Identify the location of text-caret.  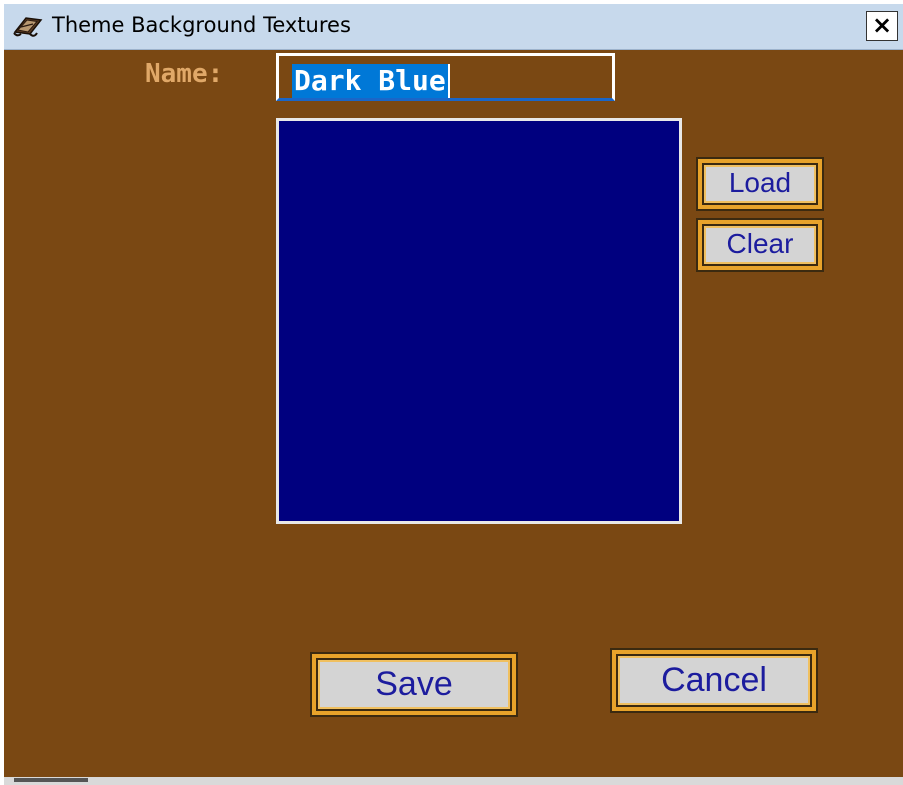
(448, 81).